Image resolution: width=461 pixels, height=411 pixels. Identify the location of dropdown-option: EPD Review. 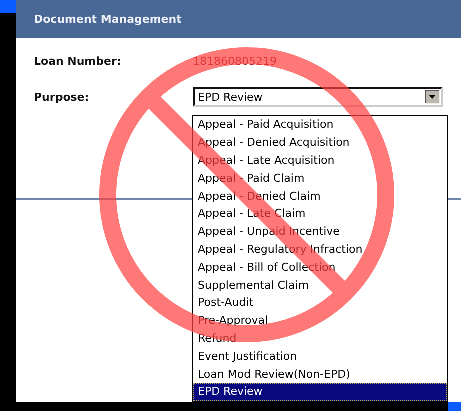
(320, 391).